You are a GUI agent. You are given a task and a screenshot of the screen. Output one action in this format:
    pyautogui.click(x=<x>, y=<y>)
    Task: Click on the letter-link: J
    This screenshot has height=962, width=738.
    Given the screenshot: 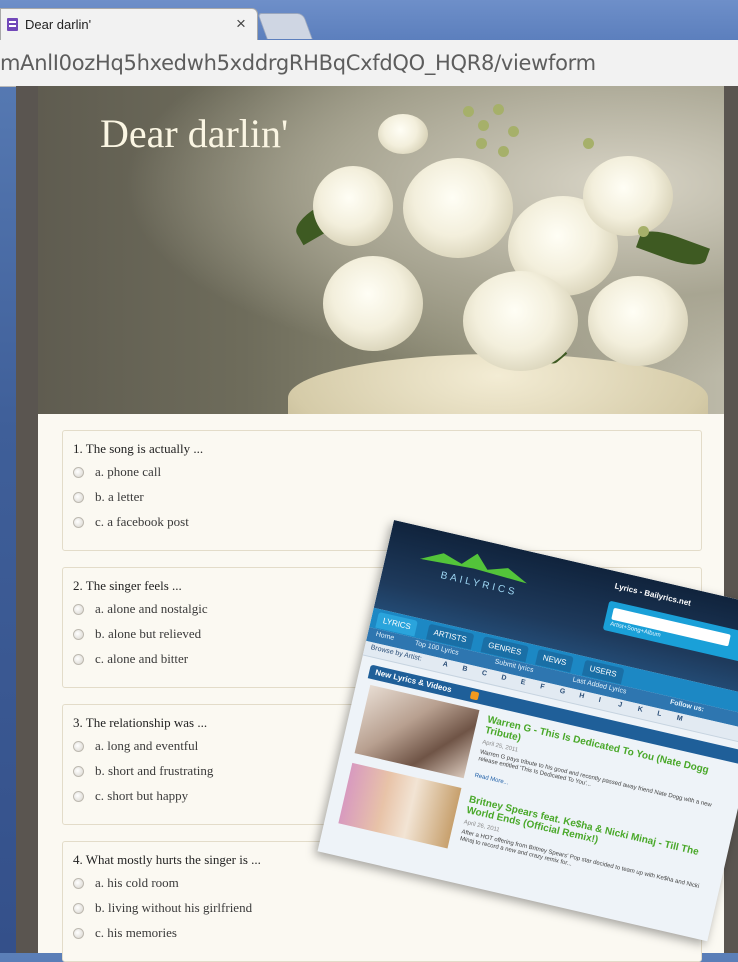 What is the action you would take?
    pyautogui.click(x=620, y=705)
    